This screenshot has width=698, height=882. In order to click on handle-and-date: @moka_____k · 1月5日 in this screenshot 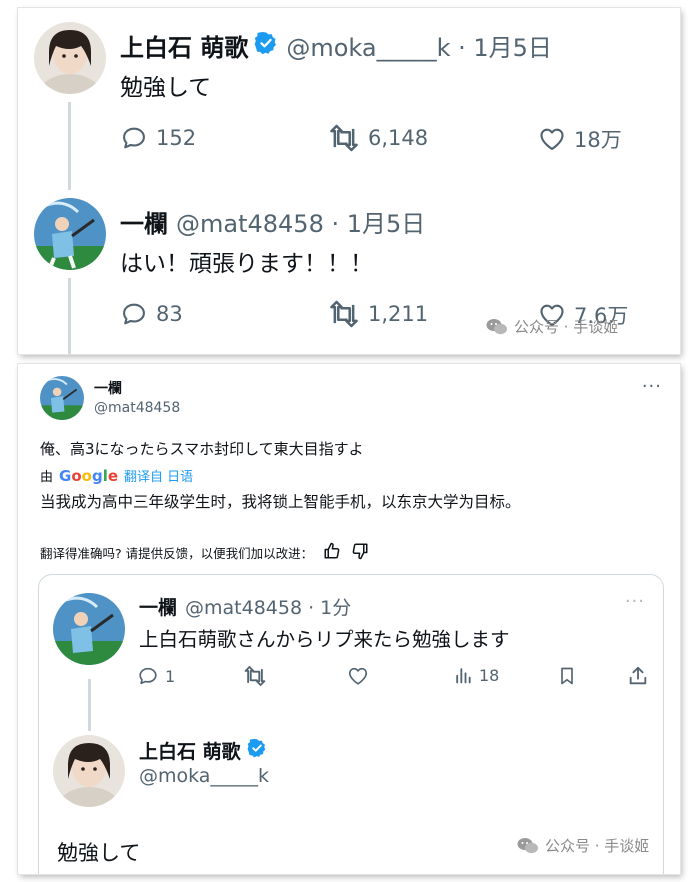, I will do `click(419, 45)`.